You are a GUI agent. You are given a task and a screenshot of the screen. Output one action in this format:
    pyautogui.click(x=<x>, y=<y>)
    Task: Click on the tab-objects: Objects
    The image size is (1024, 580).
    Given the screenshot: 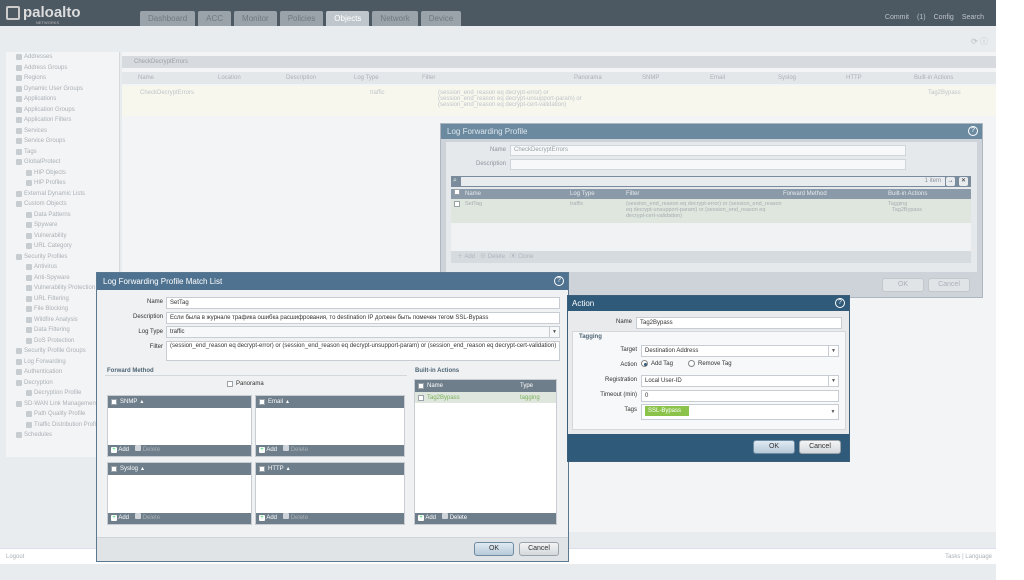 What is the action you would take?
    pyautogui.click(x=348, y=18)
    